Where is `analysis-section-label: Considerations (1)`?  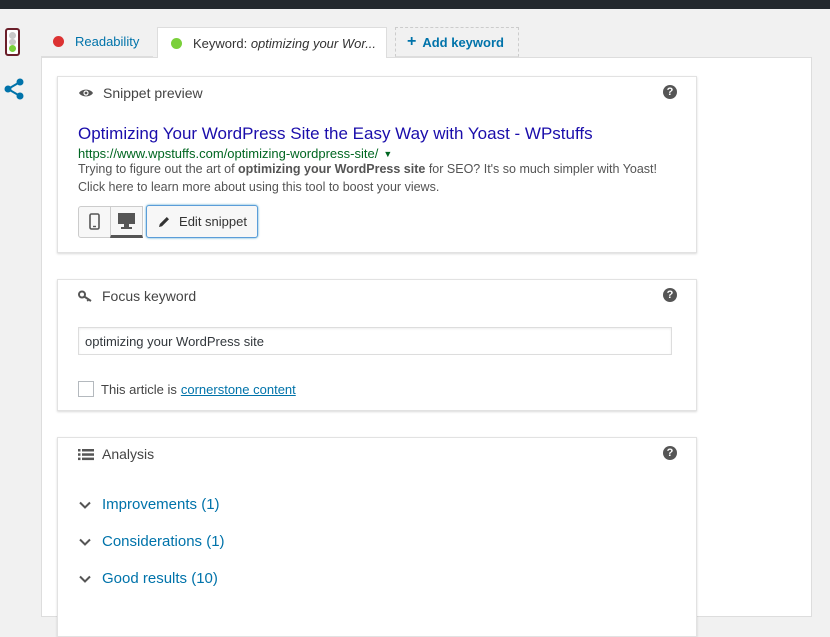 analysis-section-label: Considerations (1) is located at coordinates (163, 541).